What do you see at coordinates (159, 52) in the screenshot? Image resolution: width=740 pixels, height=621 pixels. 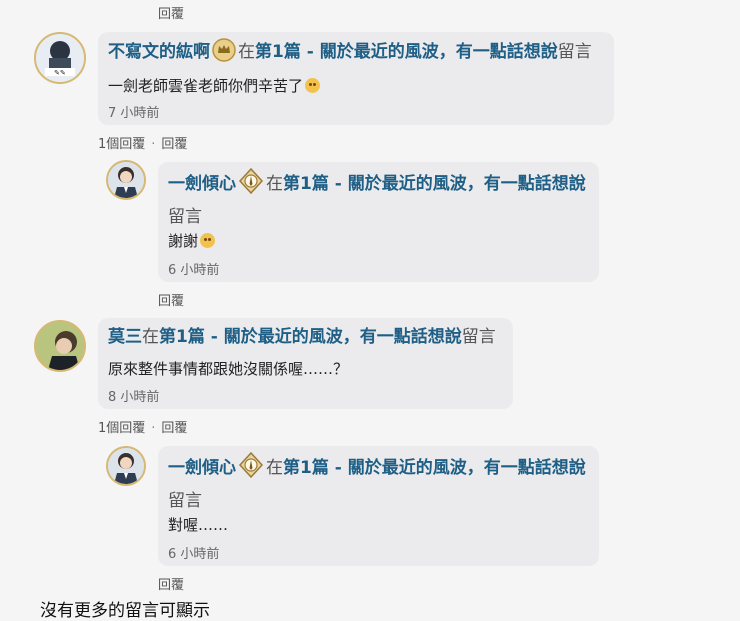 I see `comment-author: 不寫文的紘啊` at bounding box center [159, 52].